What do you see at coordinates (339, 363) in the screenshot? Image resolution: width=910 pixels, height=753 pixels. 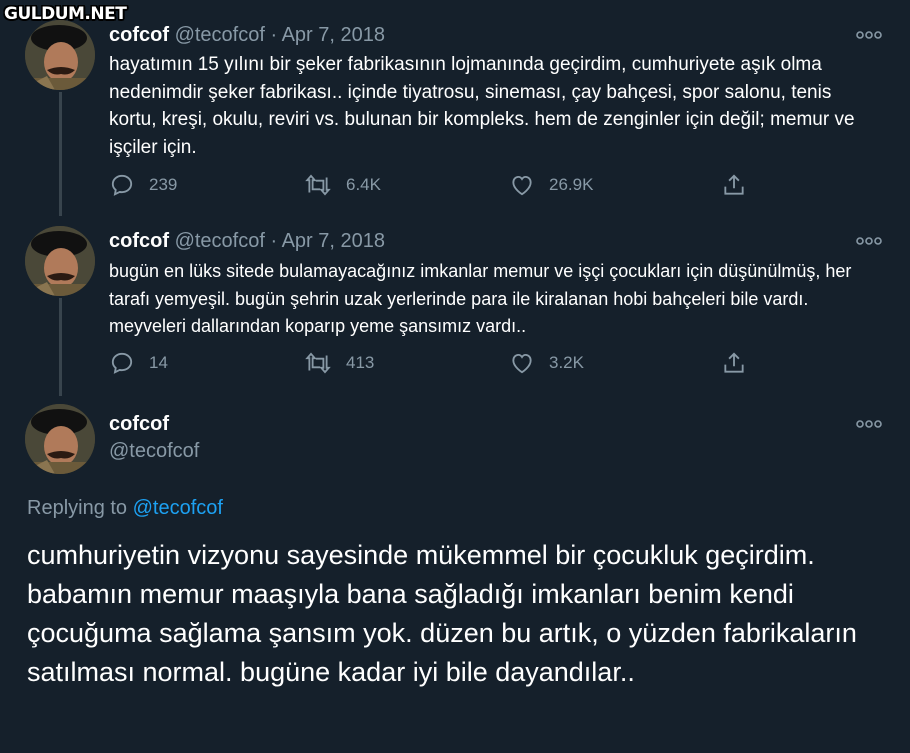 I see `retweet-button: 413` at bounding box center [339, 363].